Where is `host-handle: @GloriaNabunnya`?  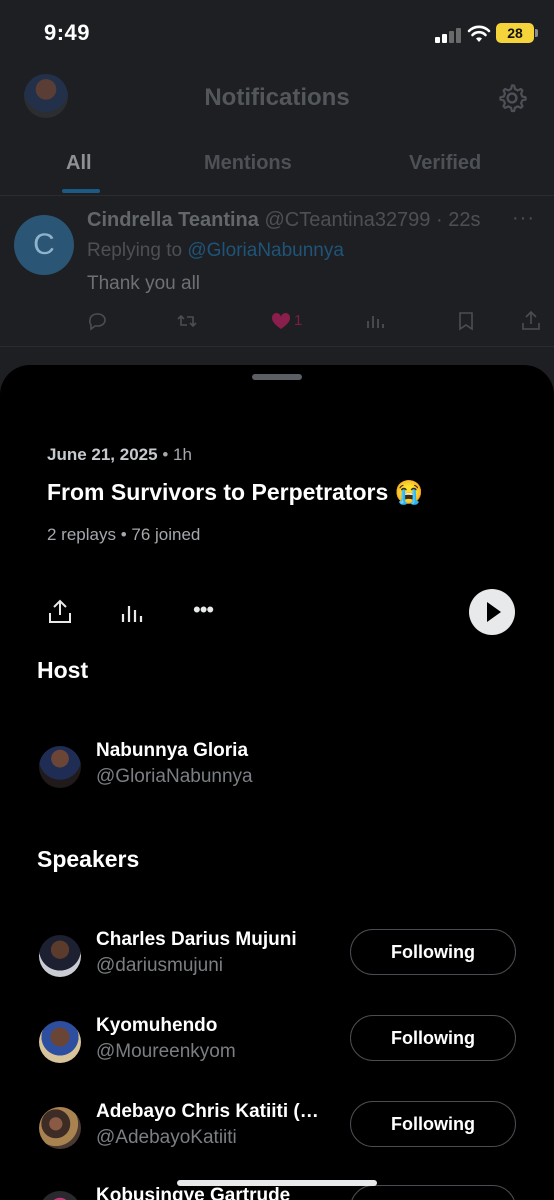
host-handle: @GloriaNabunnya is located at coordinates (174, 776).